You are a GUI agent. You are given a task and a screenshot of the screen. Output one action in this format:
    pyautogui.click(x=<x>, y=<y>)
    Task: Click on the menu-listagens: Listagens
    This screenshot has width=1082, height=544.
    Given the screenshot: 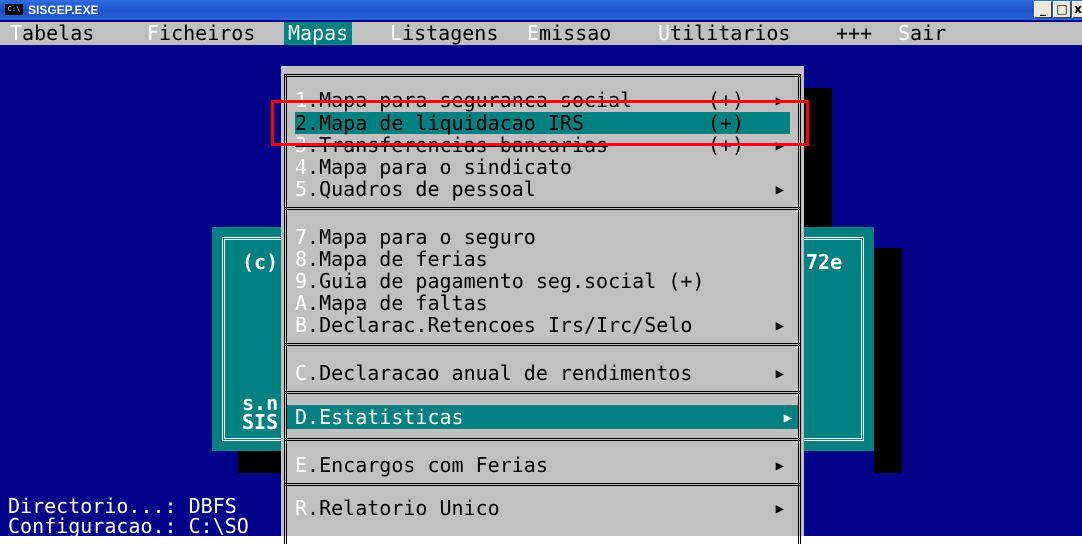 What is the action you would take?
    pyautogui.click(x=444, y=33)
    